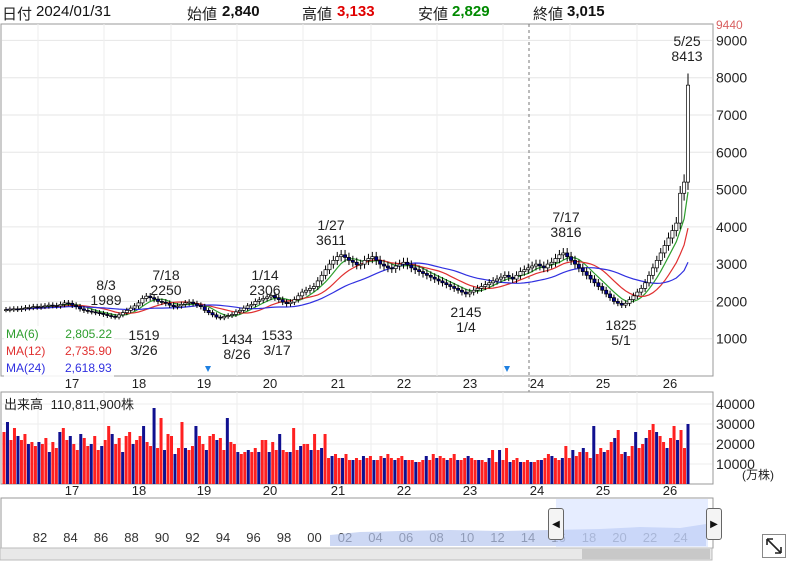 Image resolution: width=787 pixels, height=562 pixels. I want to click on price-tick-label: 4000, so click(731, 227).